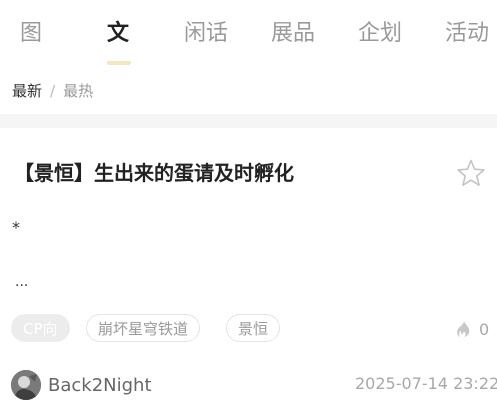 Image resolution: width=497 pixels, height=417 pixels. Describe the element at coordinates (293, 34) in the screenshot. I see `tab-exhibits: 展品` at that location.